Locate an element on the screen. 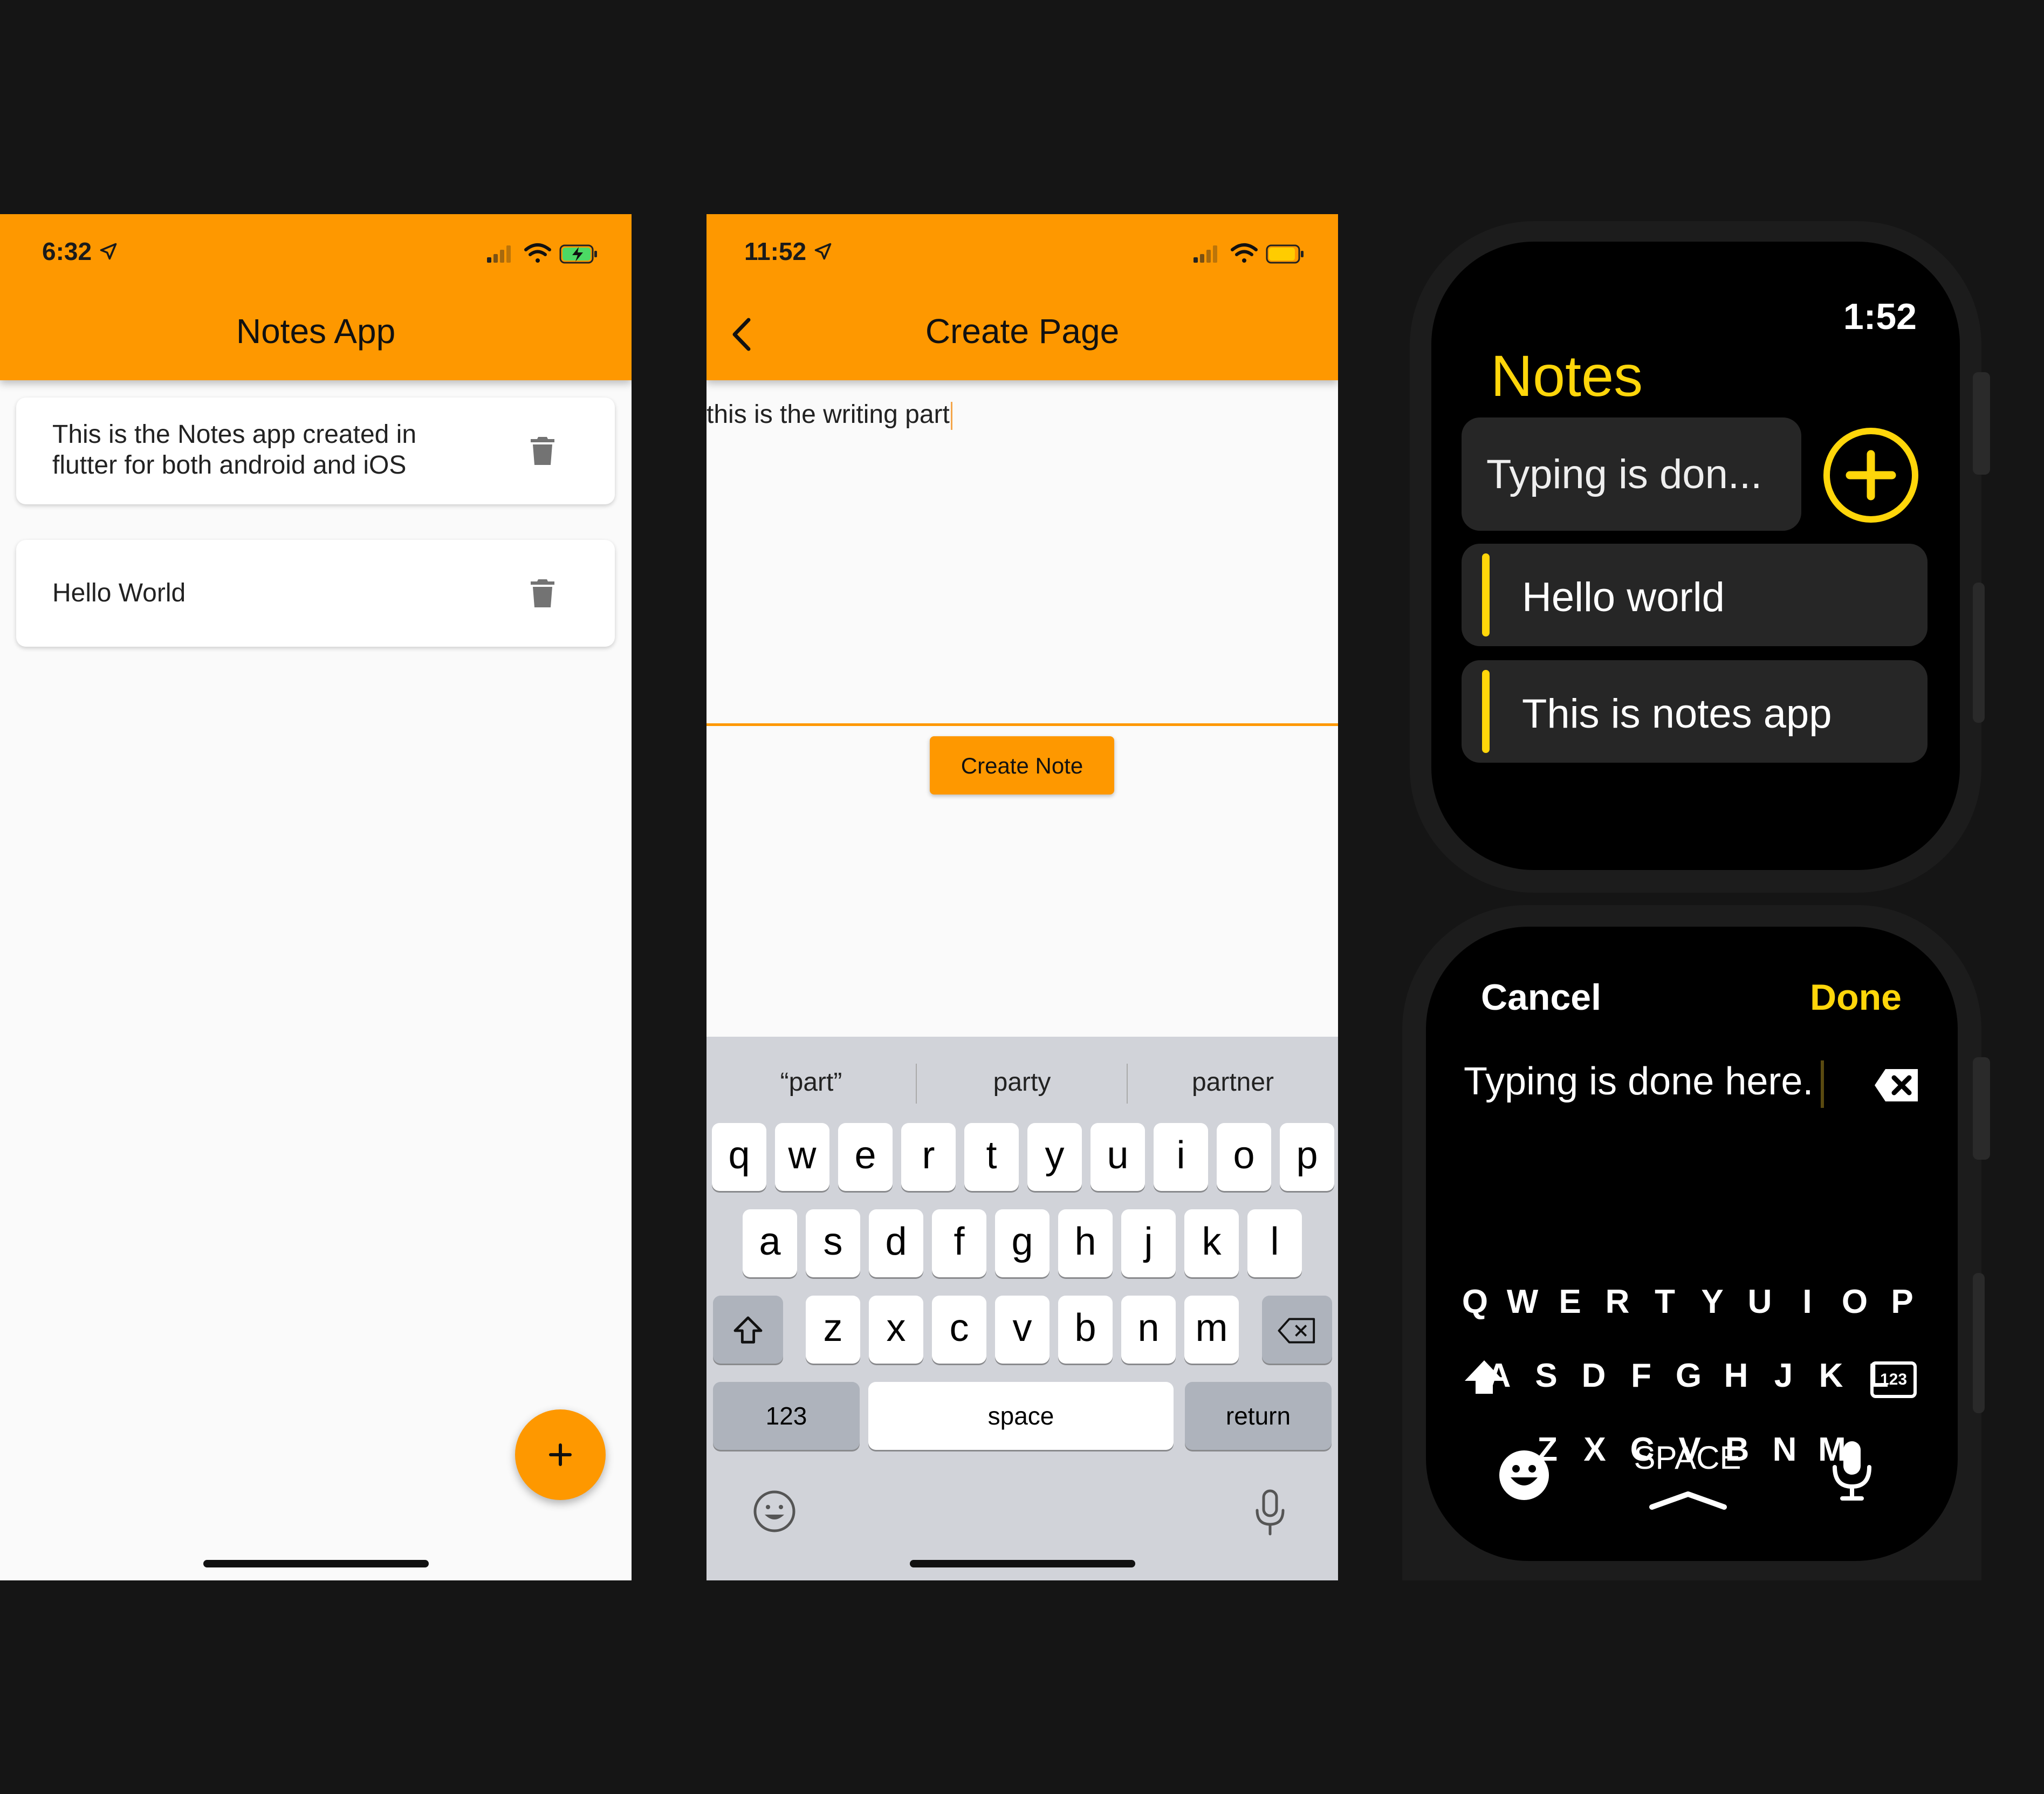 This screenshot has width=2044, height=1794. key-p: p is located at coordinates (1307, 1157).